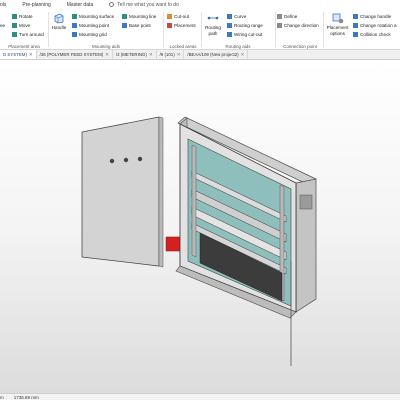  I want to click on cut-out-icon, so click(169, 16).